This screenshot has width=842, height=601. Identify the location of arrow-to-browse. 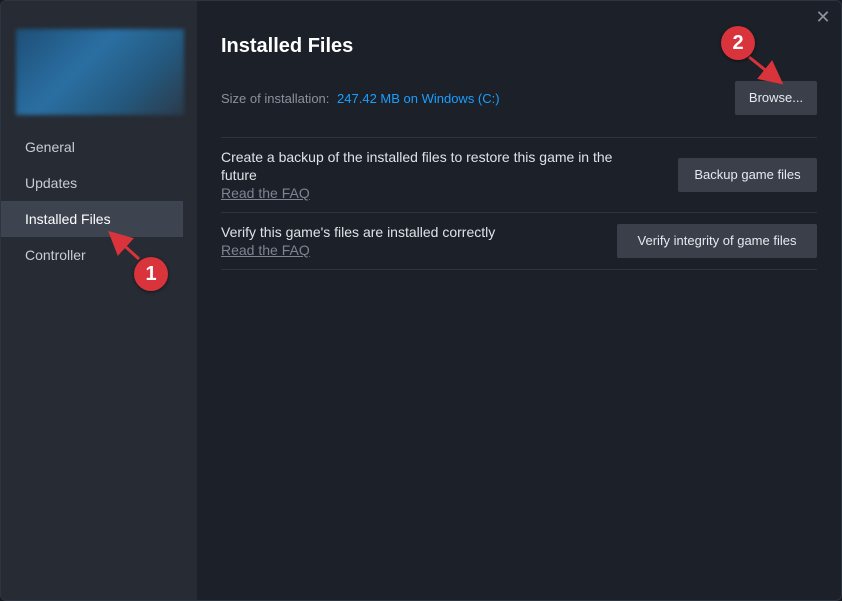
(766, 70).